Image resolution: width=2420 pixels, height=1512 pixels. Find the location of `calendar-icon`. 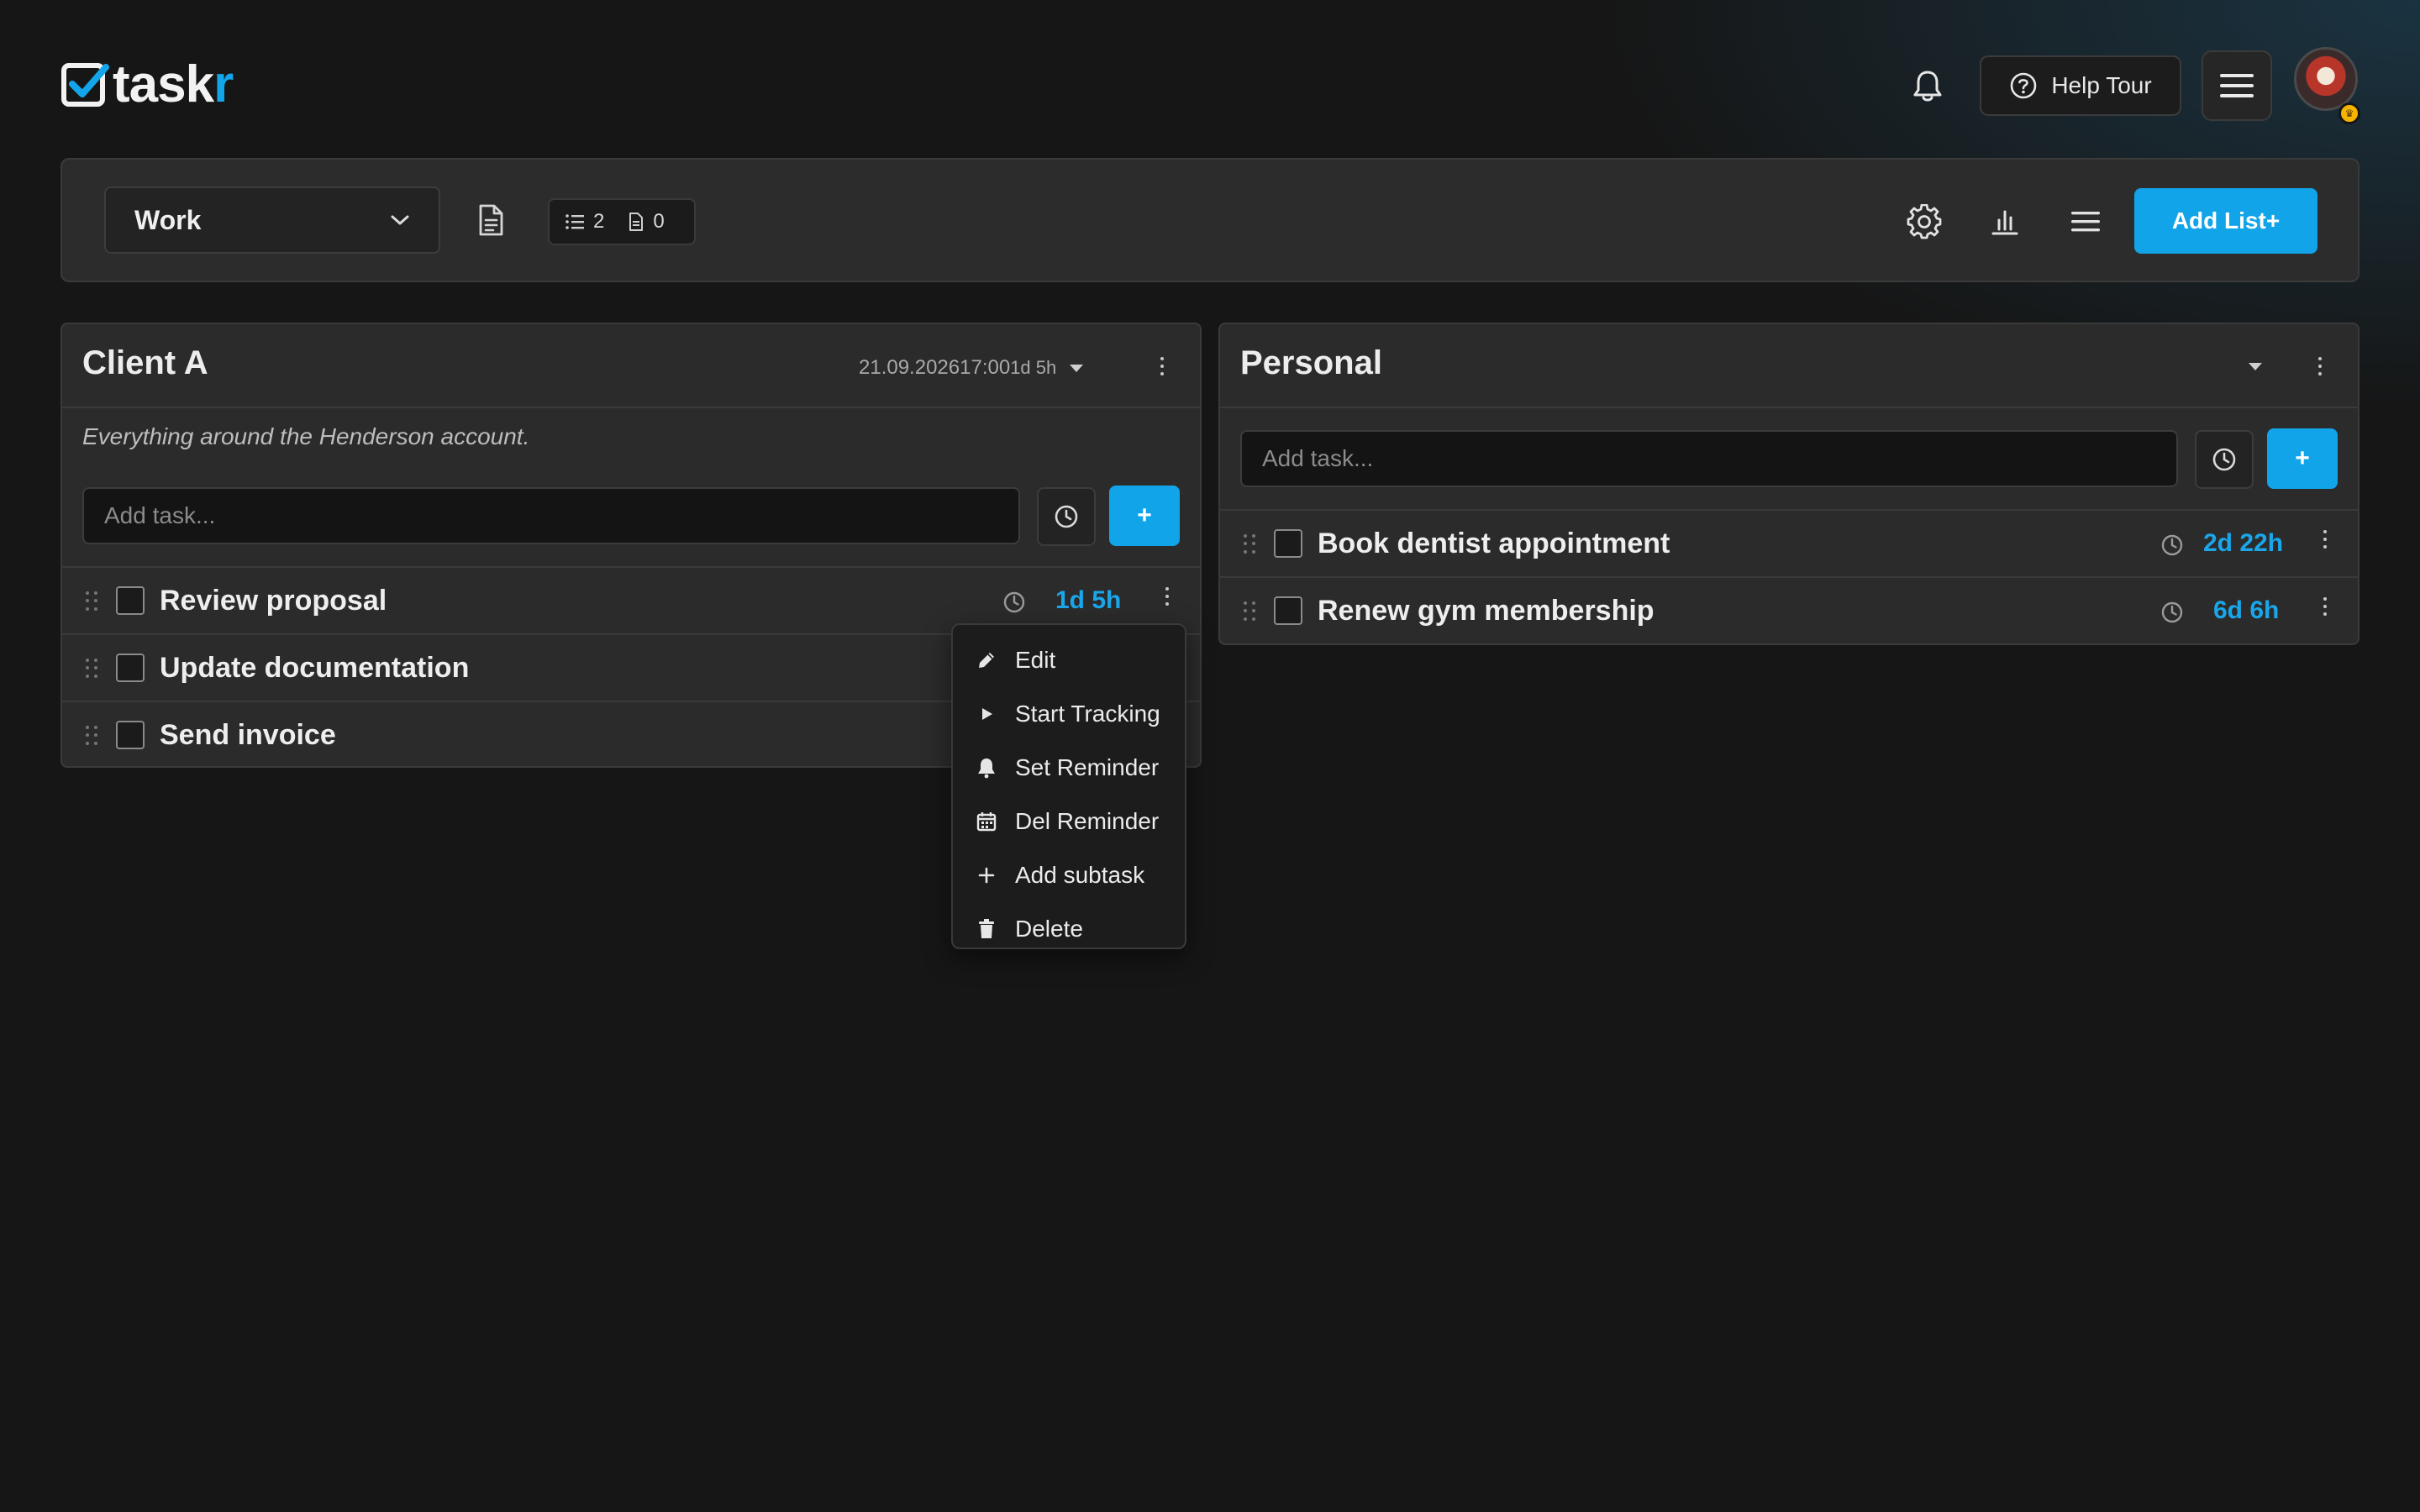

calendar-icon is located at coordinates (987, 821).